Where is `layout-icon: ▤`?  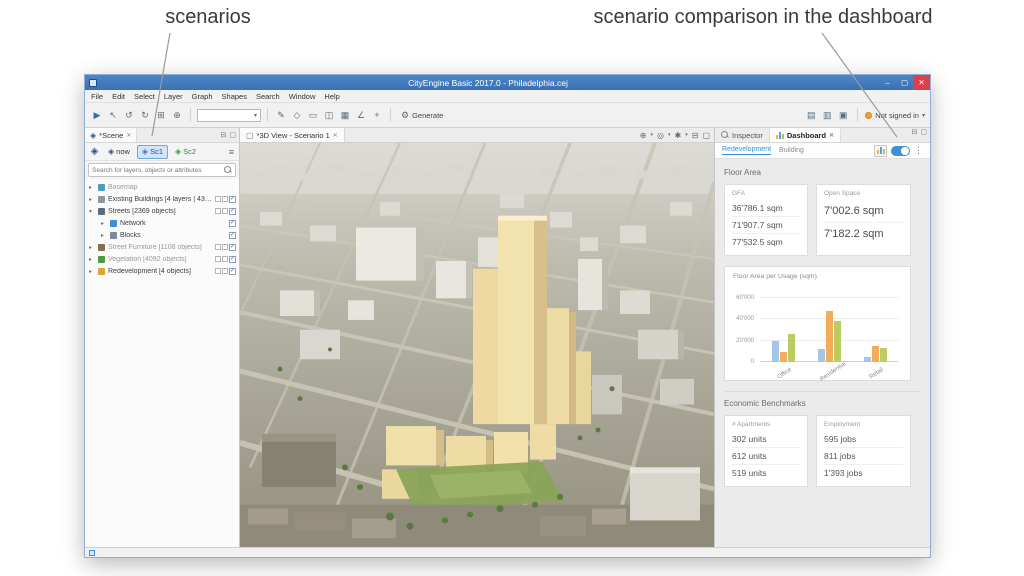 layout-icon: ▤ is located at coordinates (811, 115).